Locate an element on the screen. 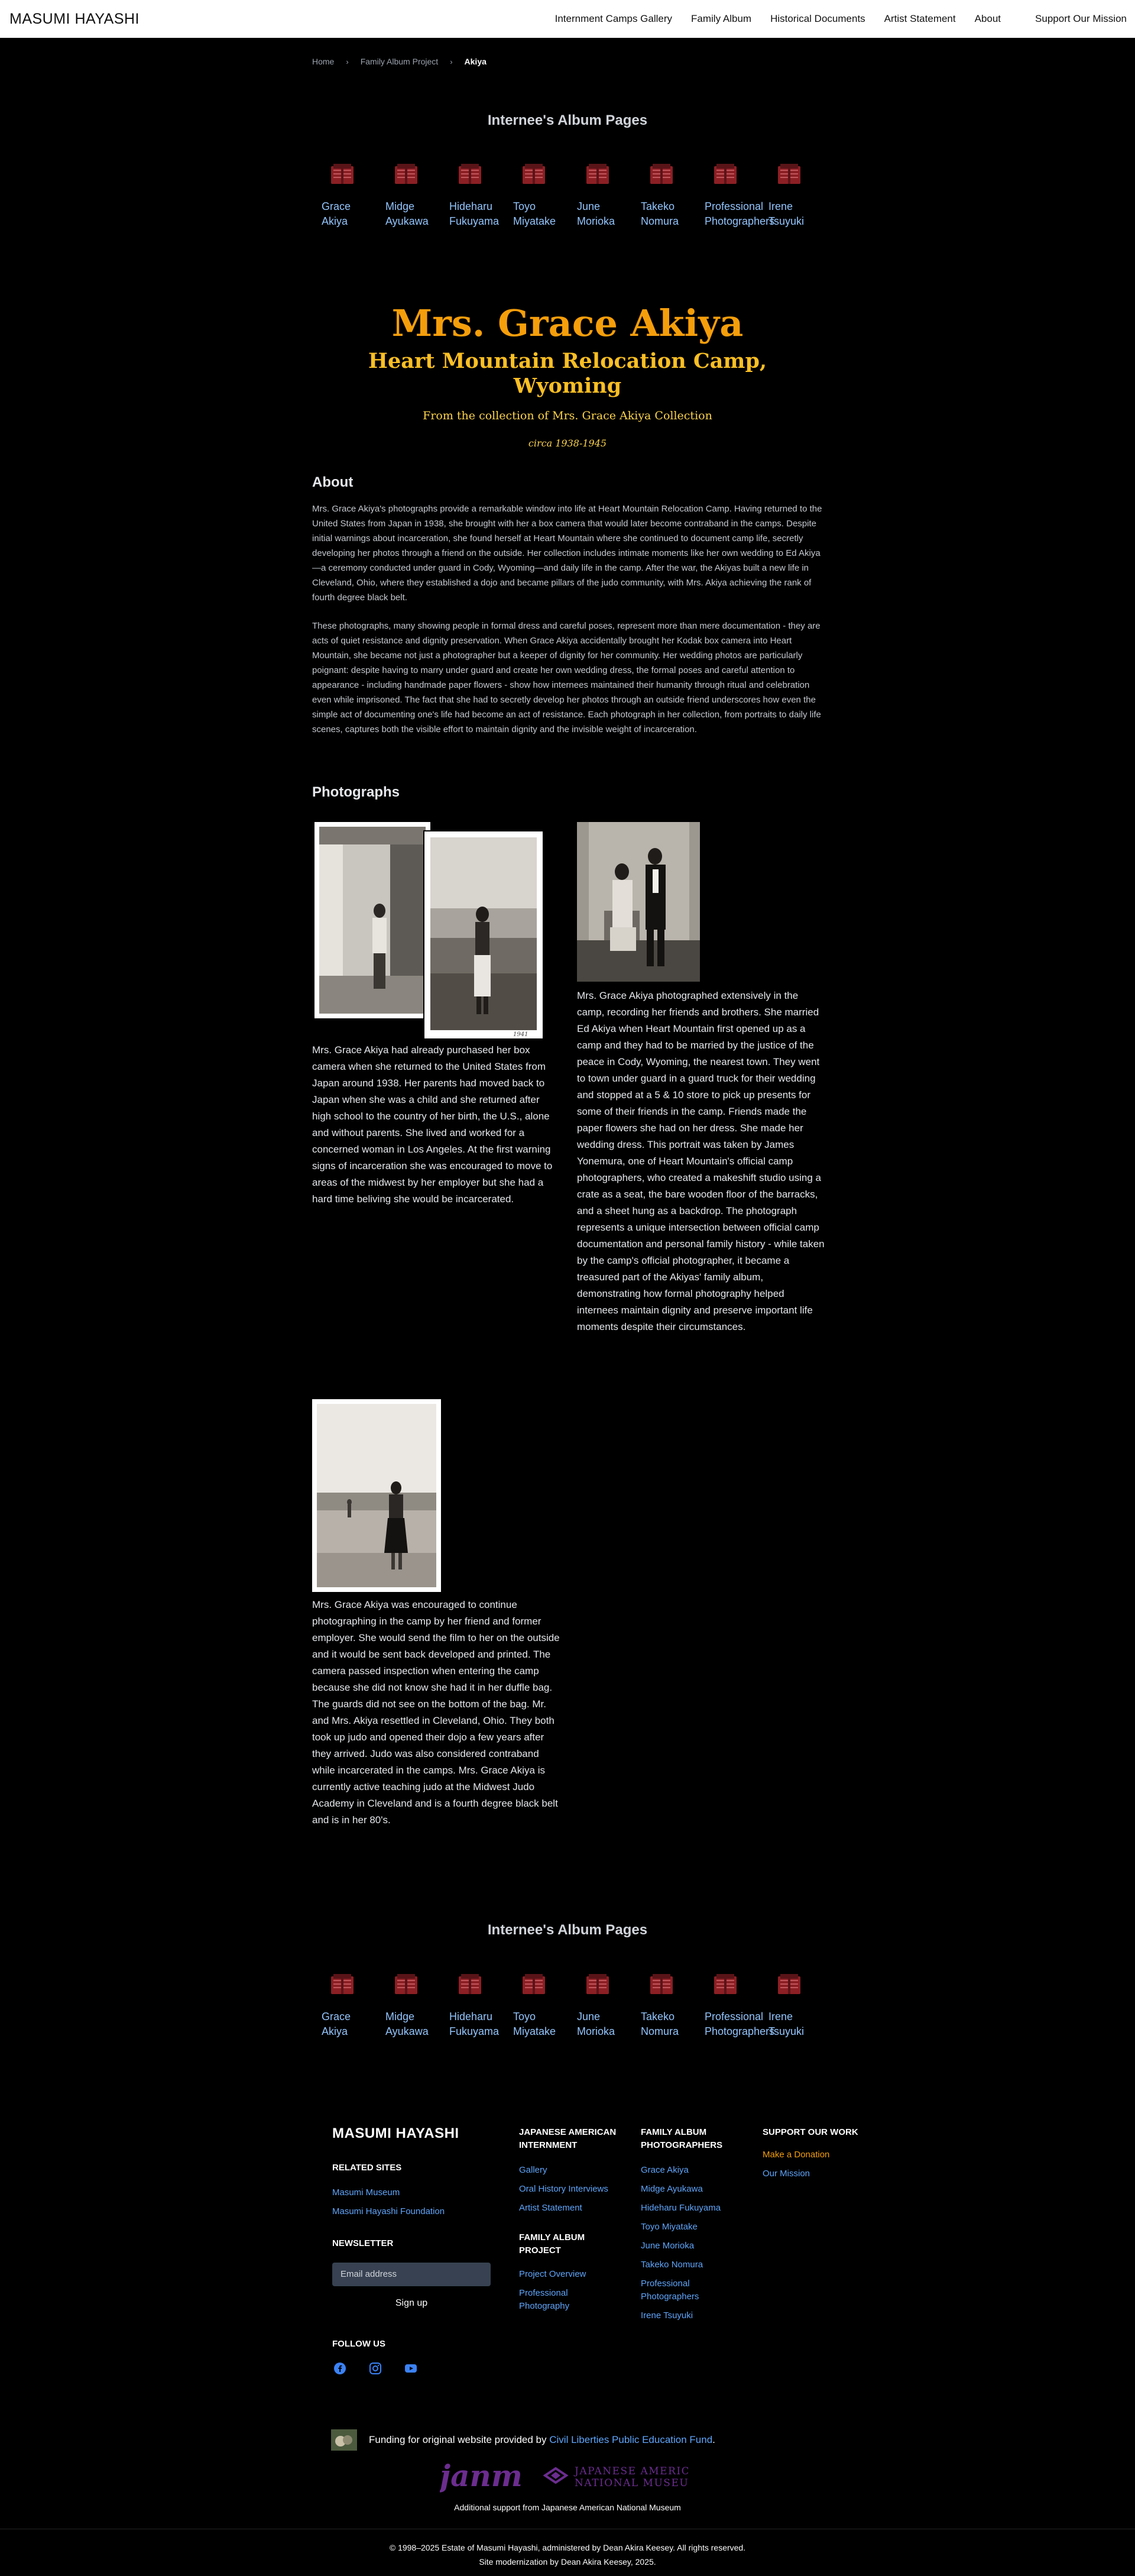  janm-logo: janm JAPANESE AMERICAN NATIONAL MUSEUM is located at coordinates (570, 2478).